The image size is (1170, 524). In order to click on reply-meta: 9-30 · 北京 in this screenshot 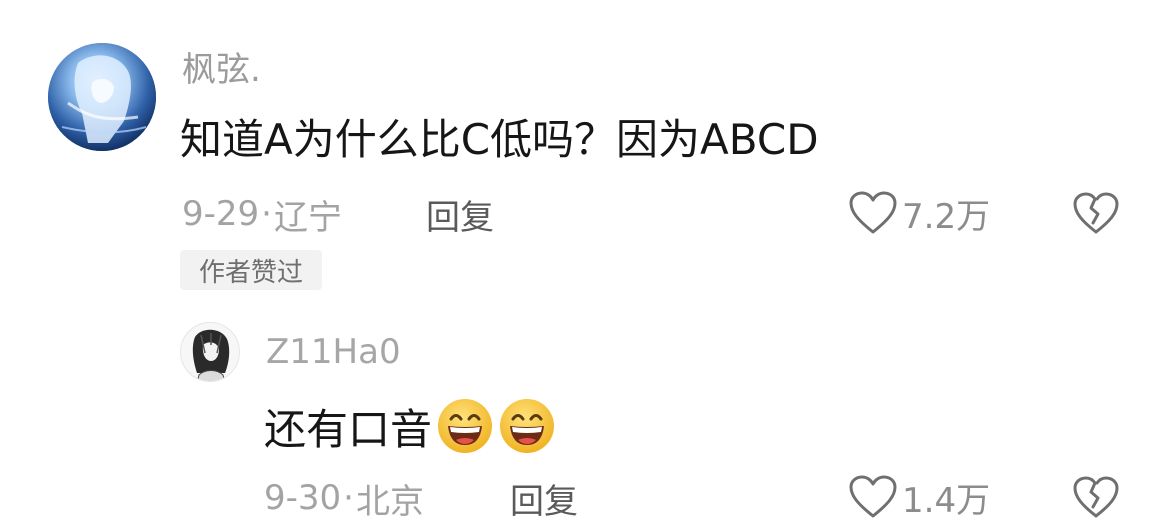, I will do `click(344, 499)`.